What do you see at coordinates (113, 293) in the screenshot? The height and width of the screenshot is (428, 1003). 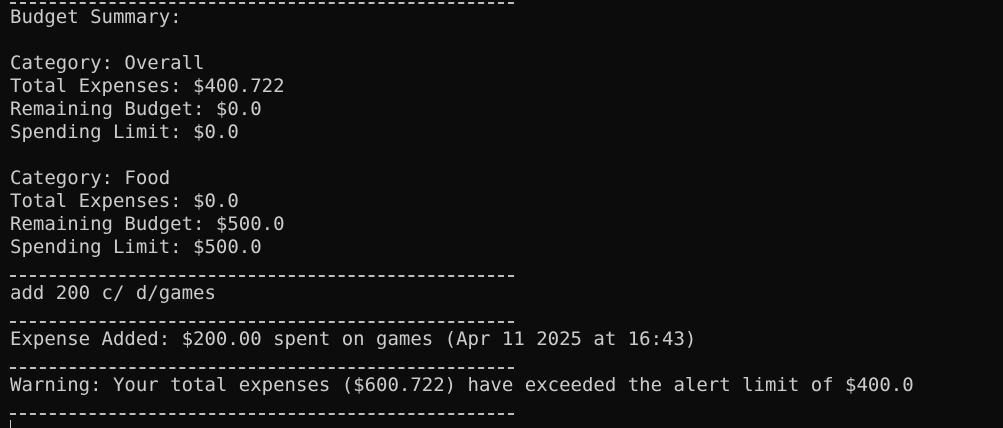 I see `command-input-line: add 200 c/ d/games` at bounding box center [113, 293].